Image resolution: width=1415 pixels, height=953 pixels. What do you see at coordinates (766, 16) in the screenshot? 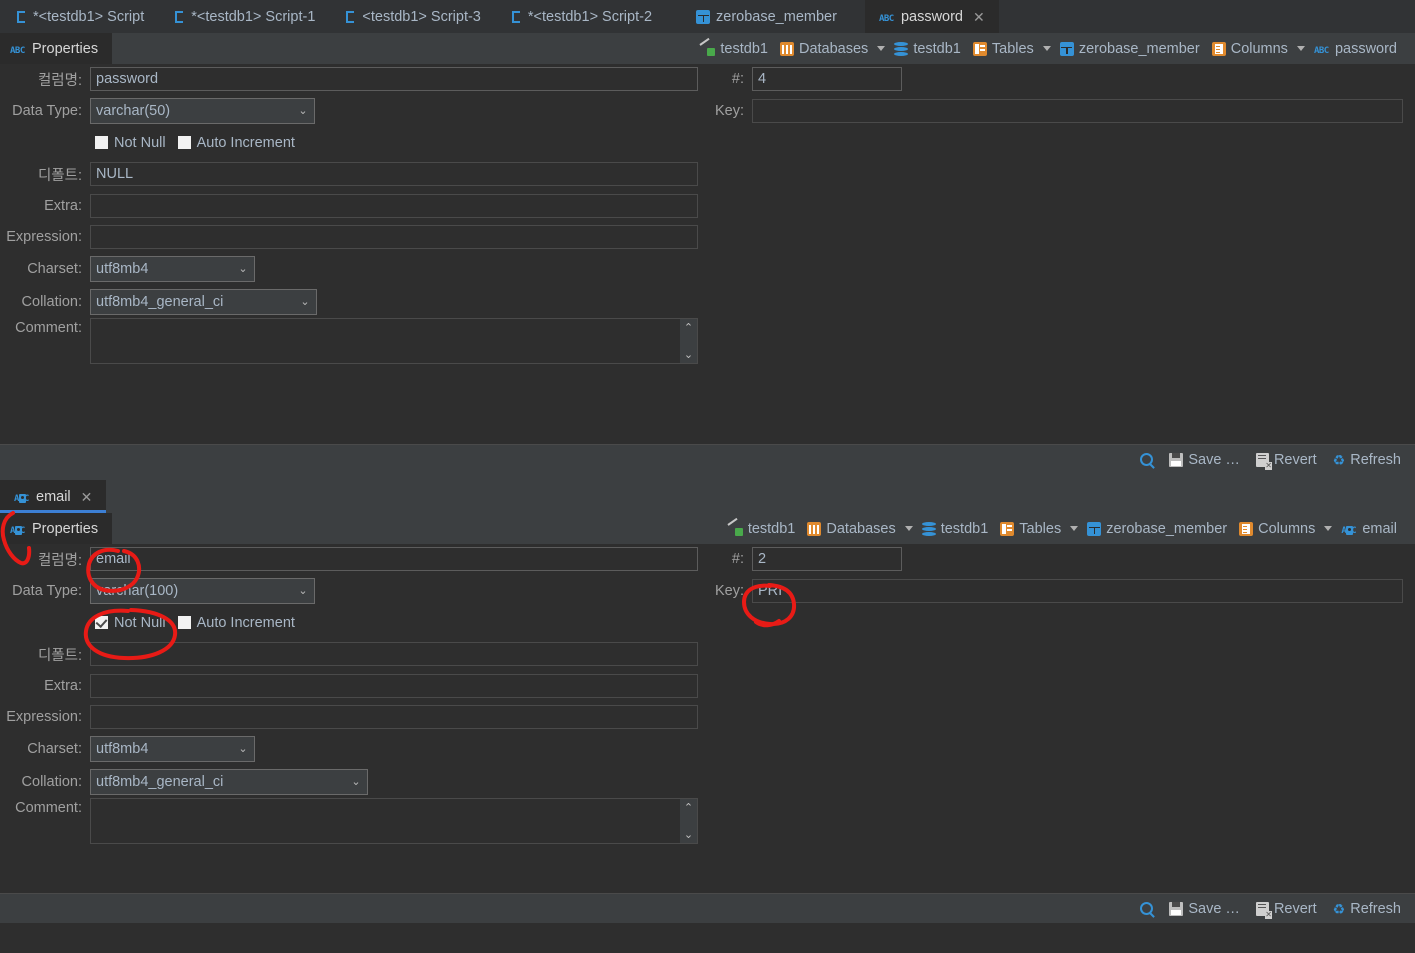
I see `editor-tab-zerobase-member: zerobase_member` at bounding box center [766, 16].